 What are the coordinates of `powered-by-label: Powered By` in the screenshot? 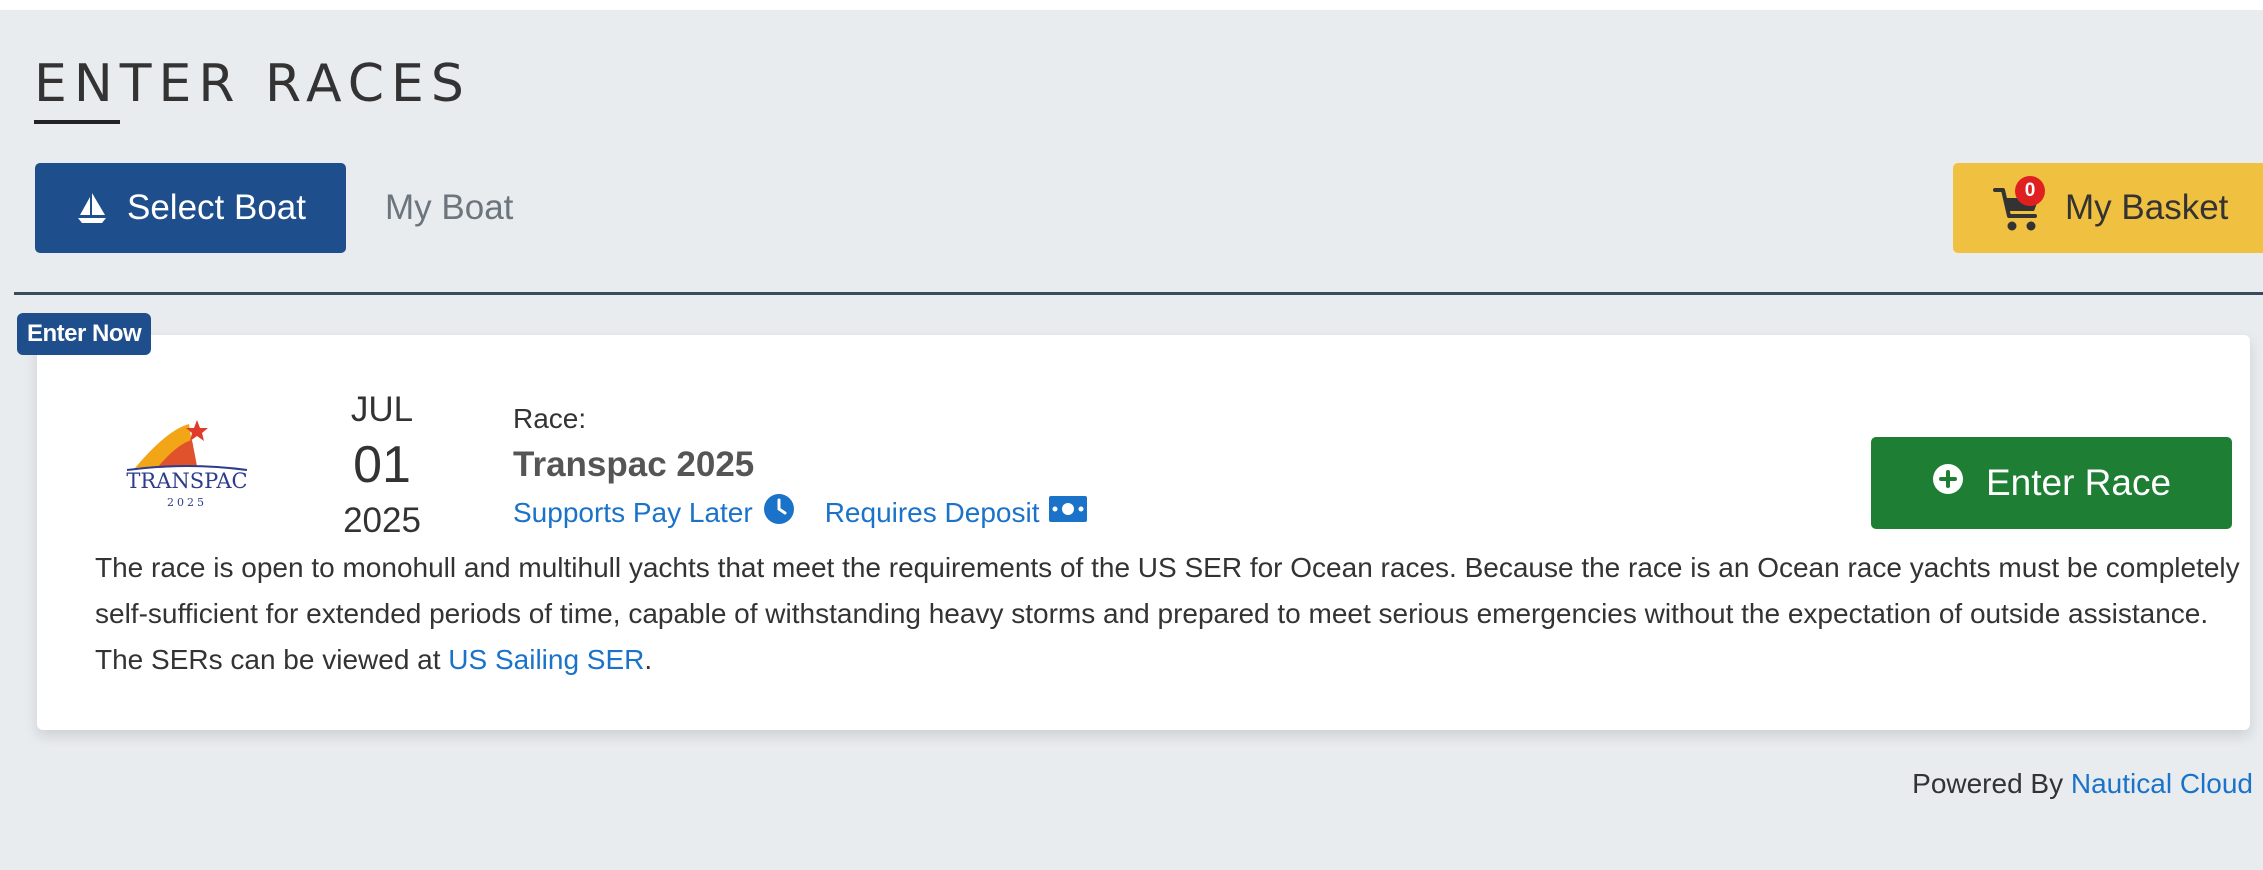 It's located at (1988, 783).